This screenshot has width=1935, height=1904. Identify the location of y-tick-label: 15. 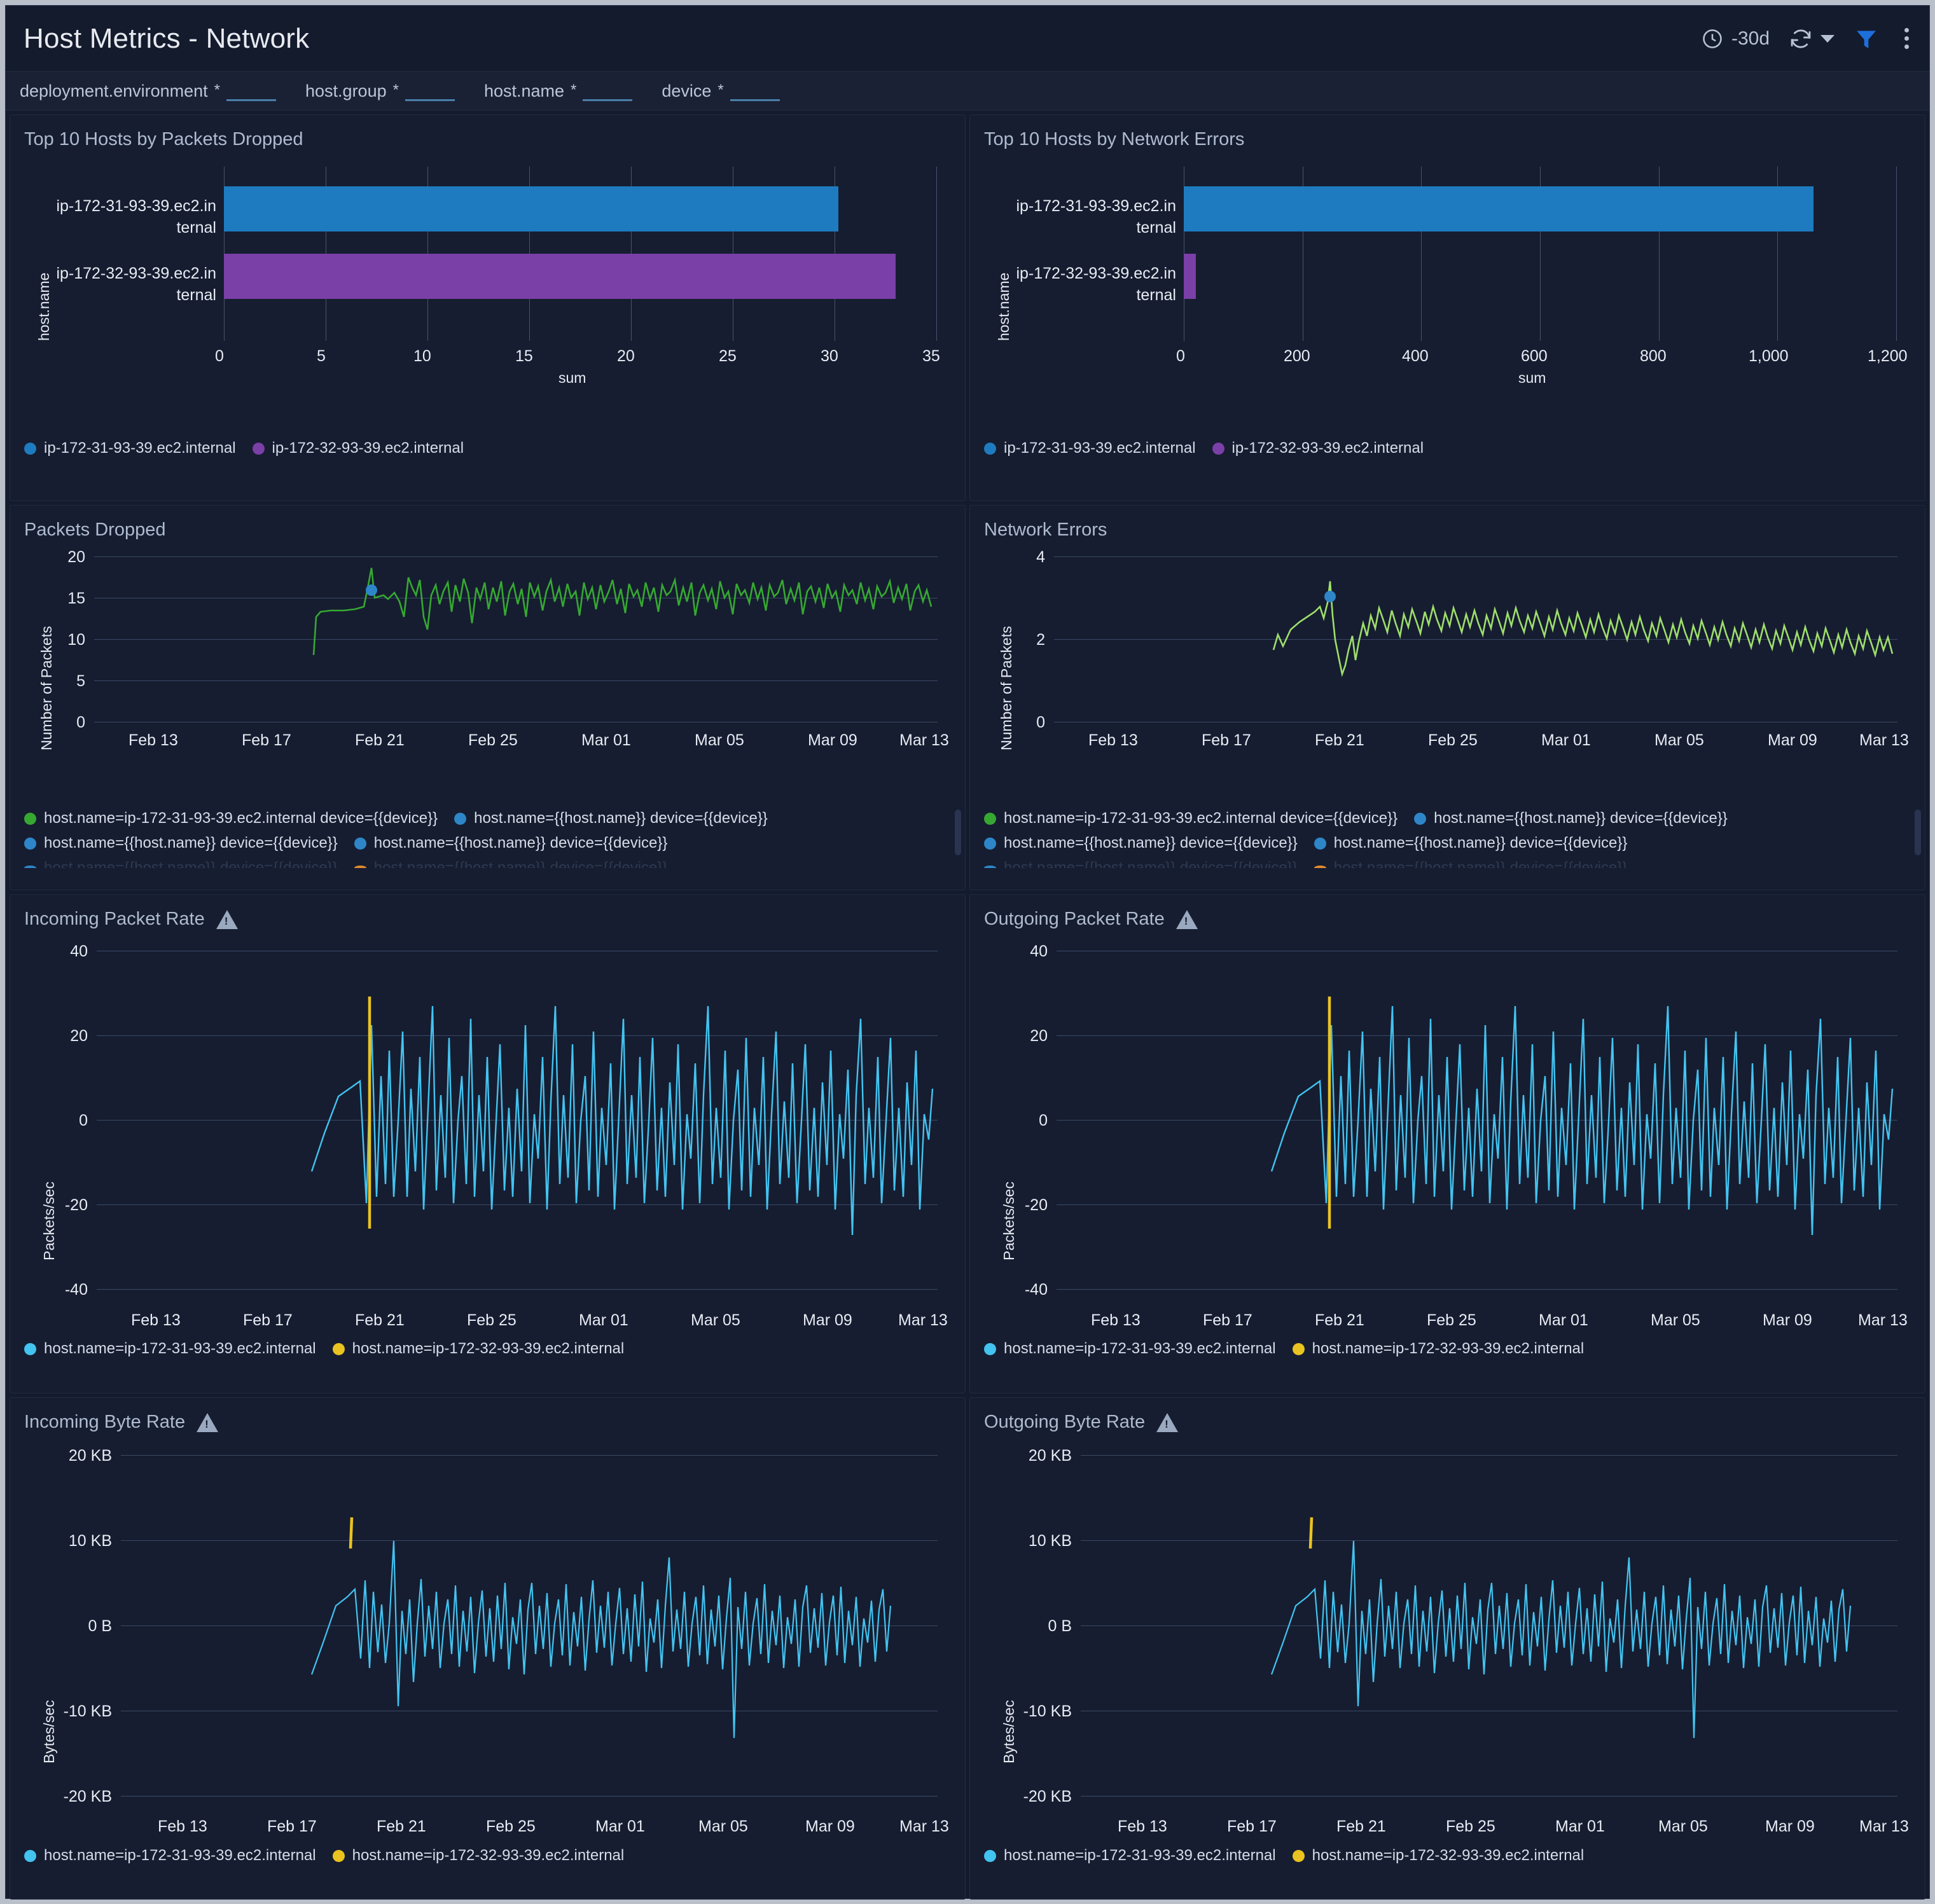
(76, 598).